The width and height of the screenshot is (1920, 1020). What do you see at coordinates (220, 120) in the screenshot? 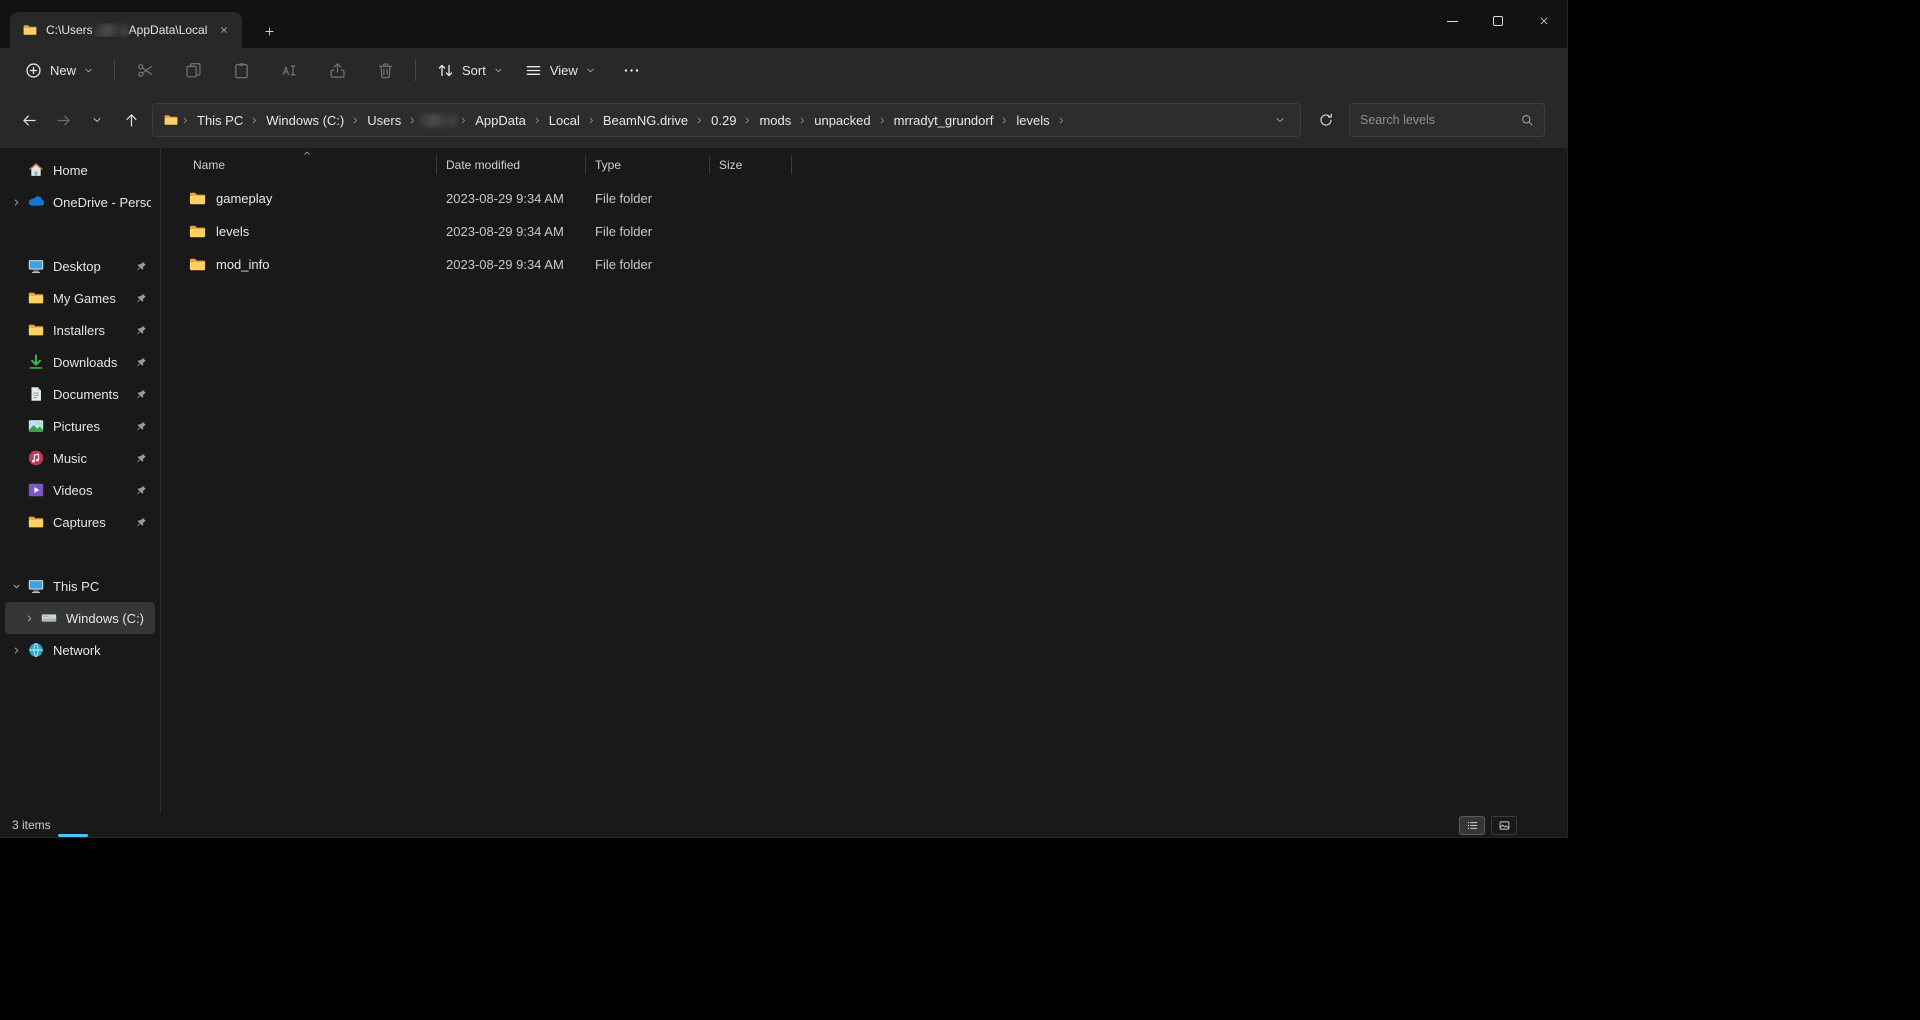
I see `breadcrumb-item-this-pc: This PC` at bounding box center [220, 120].